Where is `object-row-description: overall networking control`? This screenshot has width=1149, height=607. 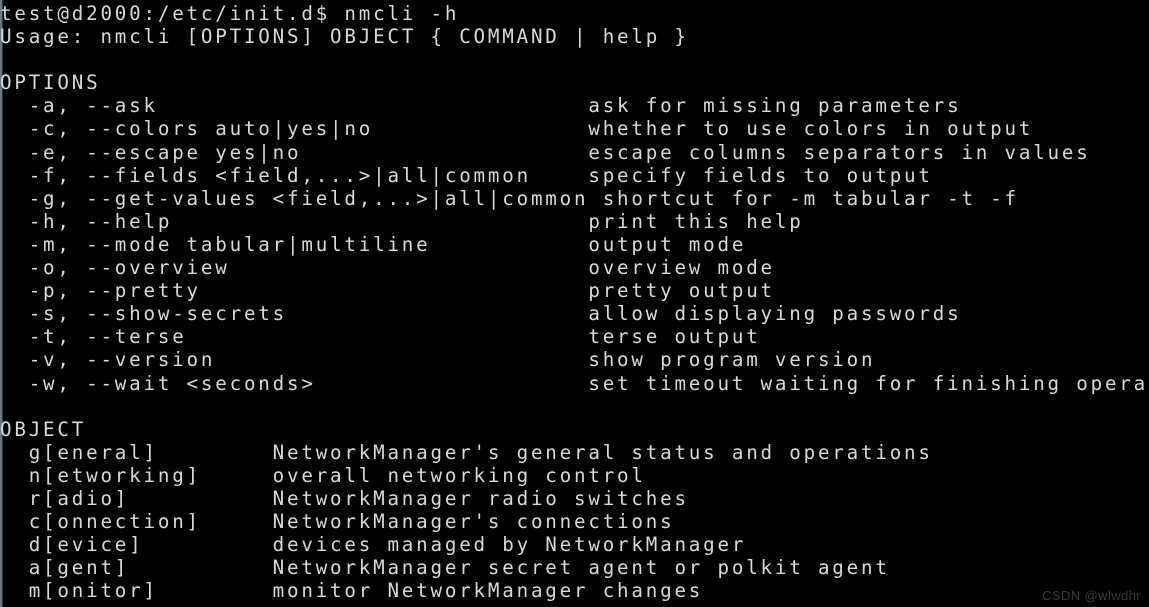
object-row-description: overall networking control is located at coordinates (459, 475).